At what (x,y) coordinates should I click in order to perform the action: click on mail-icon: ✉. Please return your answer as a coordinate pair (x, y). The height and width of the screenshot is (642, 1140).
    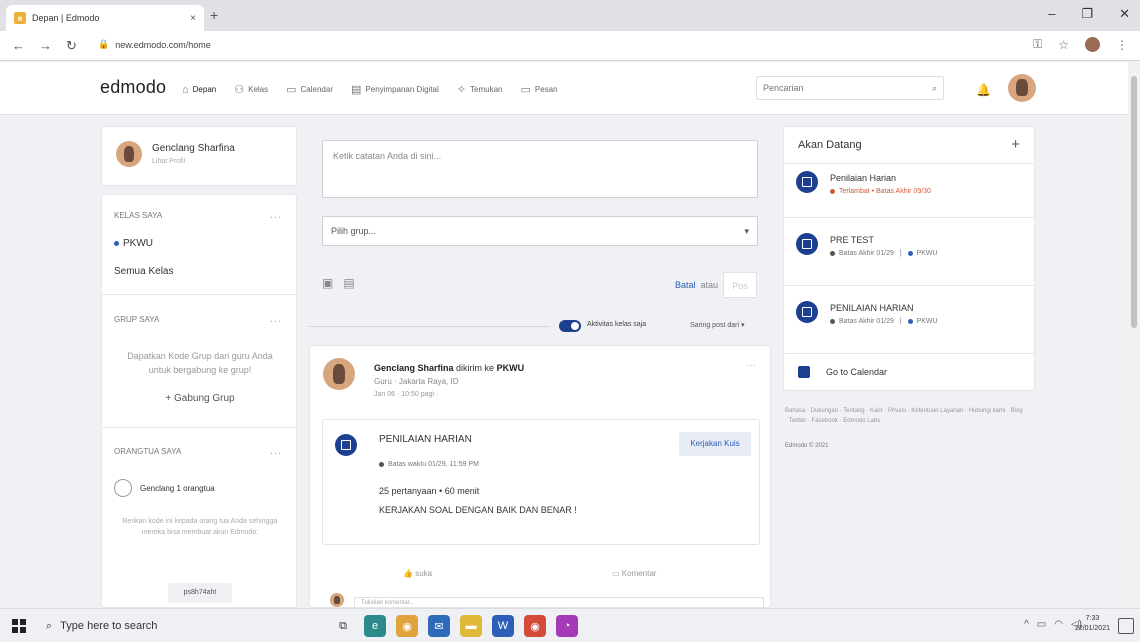
    Looking at the image, I should click on (439, 626).